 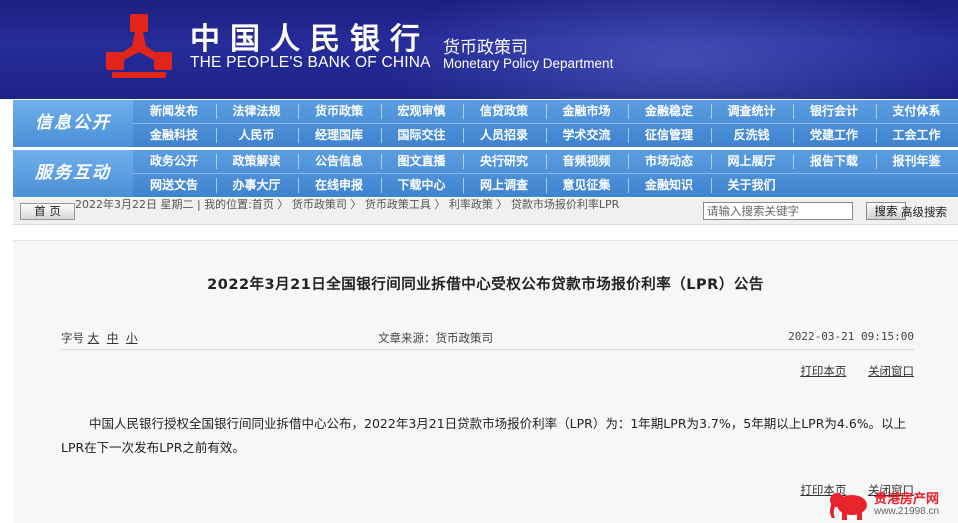 I want to click on department-name-en: Monetary Policy Department, so click(x=528, y=63).